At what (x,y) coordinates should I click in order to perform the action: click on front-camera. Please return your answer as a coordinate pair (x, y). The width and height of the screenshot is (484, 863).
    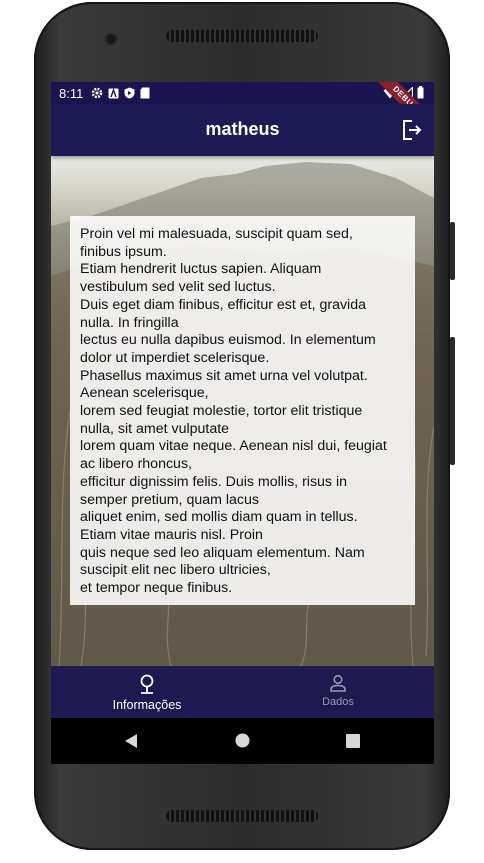
    Looking at the image, I should click on (111, 39).